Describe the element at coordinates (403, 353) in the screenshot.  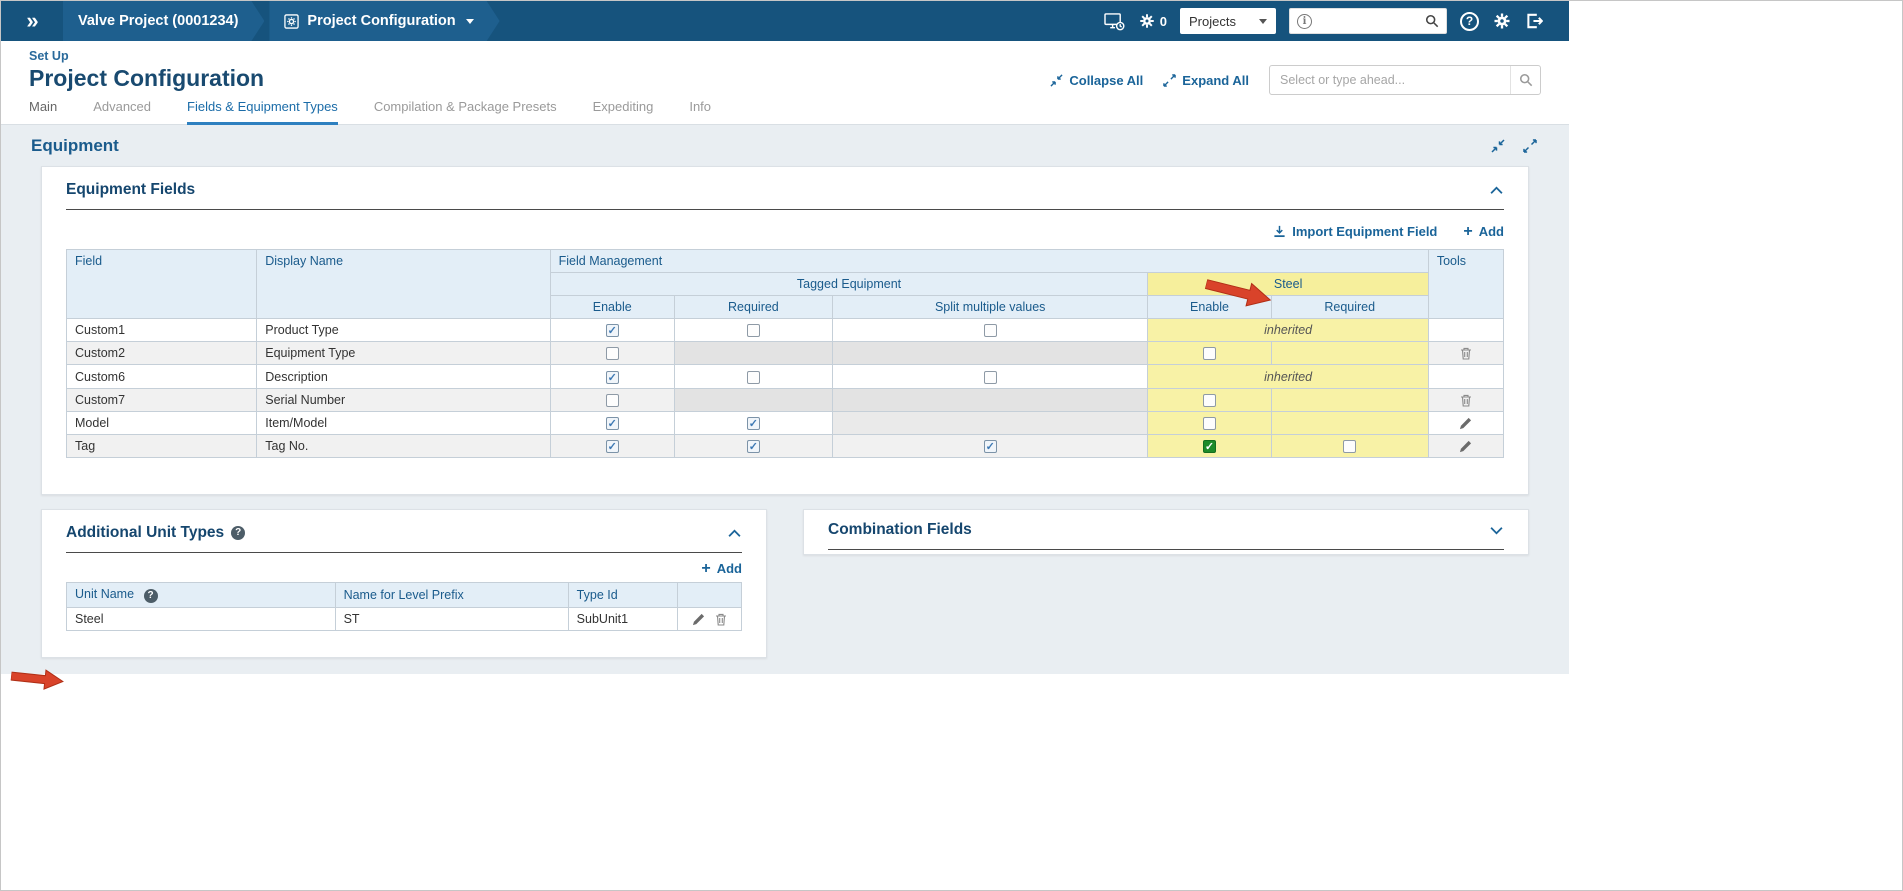
I see `display-name-cell: Equipment Type` at that location.